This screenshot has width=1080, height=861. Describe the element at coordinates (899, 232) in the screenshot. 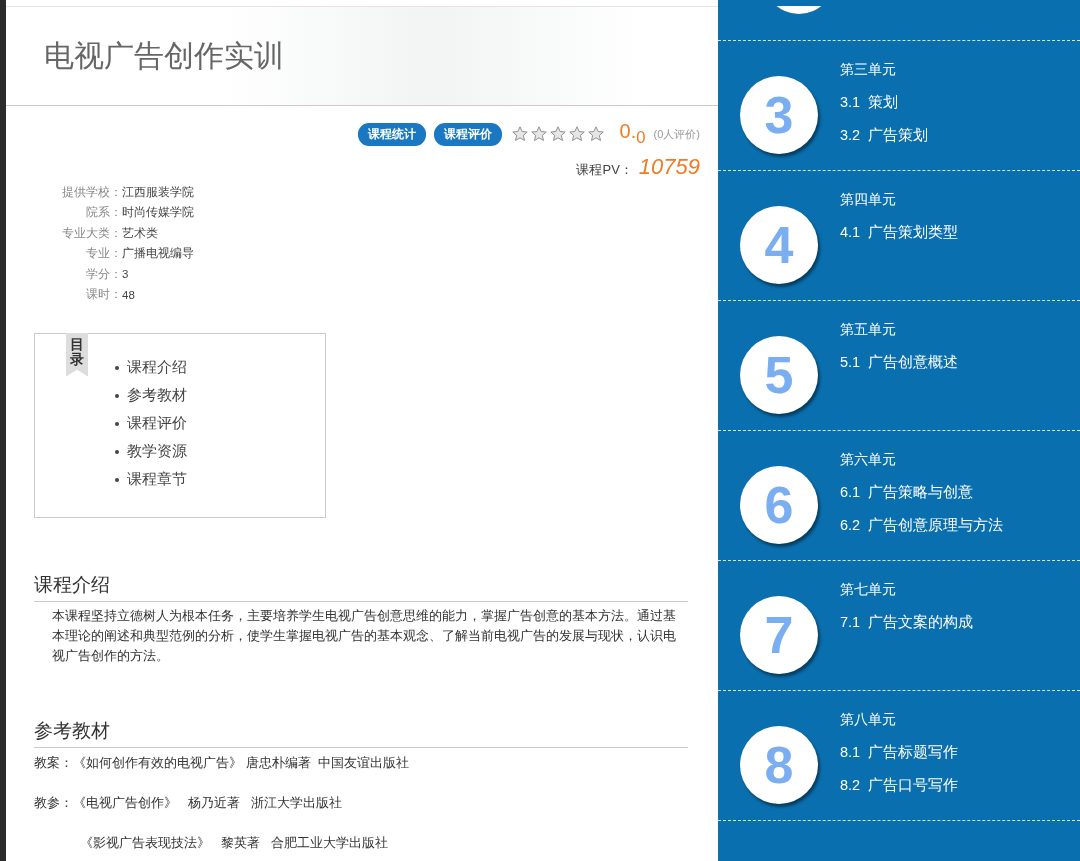

I see `lesson-link: 4.1 广告策划类型` at that location.